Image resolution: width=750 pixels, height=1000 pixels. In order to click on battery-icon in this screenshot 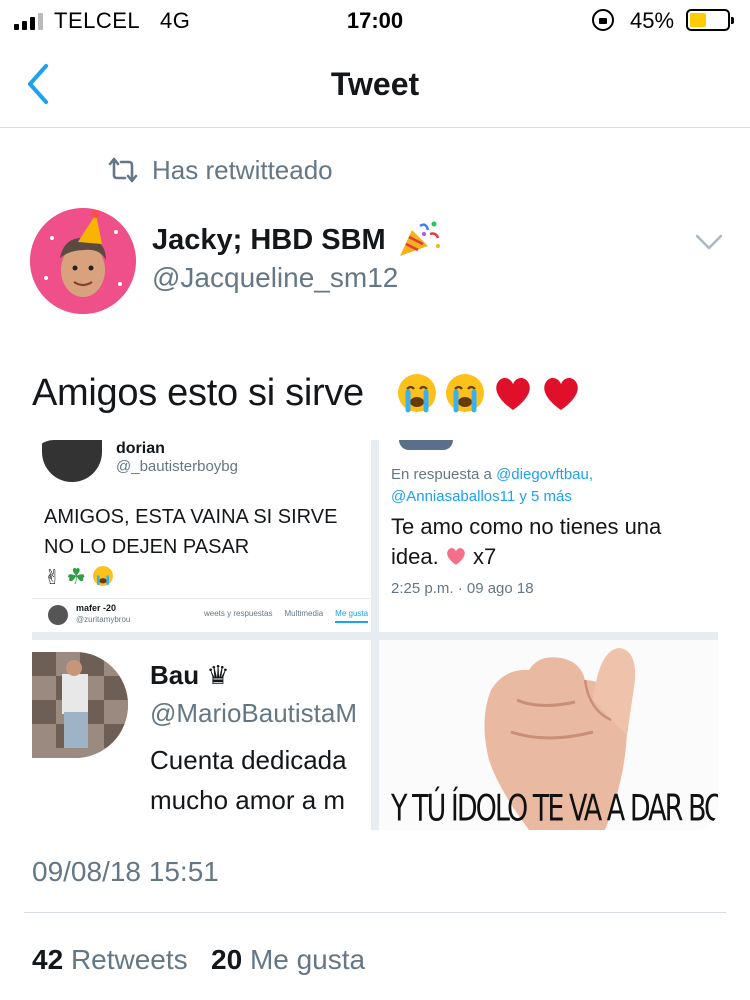, I will do `click(710, 20)`.